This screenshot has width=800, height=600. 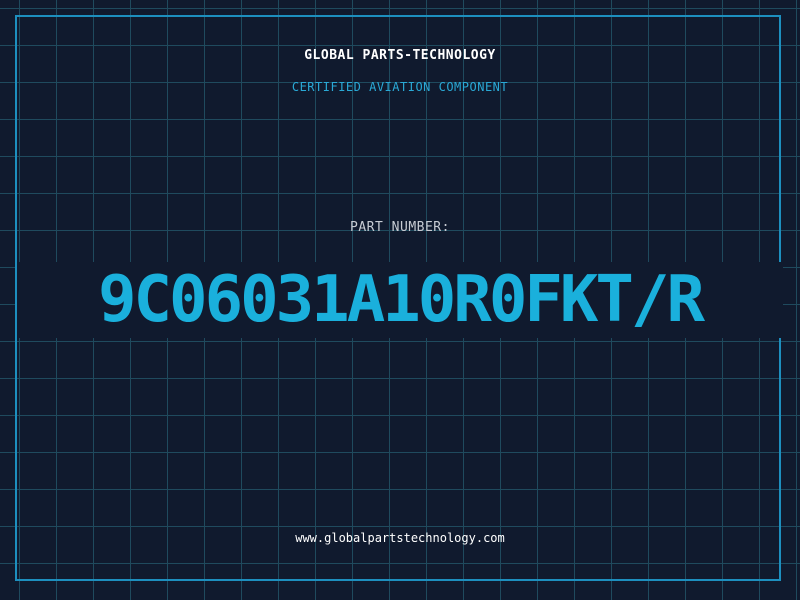 I want to click on website-url: www.globalpartstechnology.com, so click(x=400, y=538).